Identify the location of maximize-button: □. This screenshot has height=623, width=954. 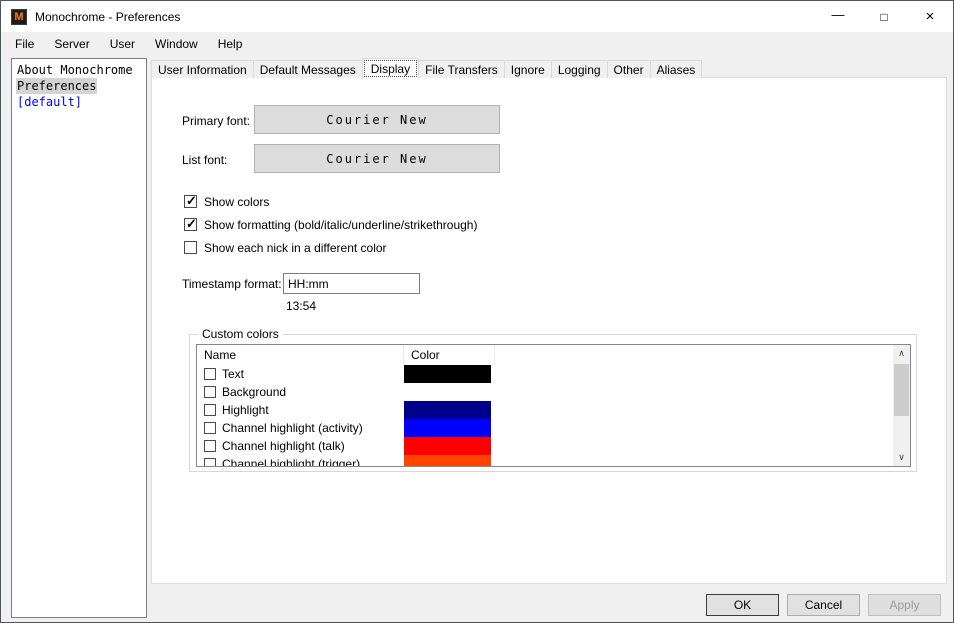
(884, 16).